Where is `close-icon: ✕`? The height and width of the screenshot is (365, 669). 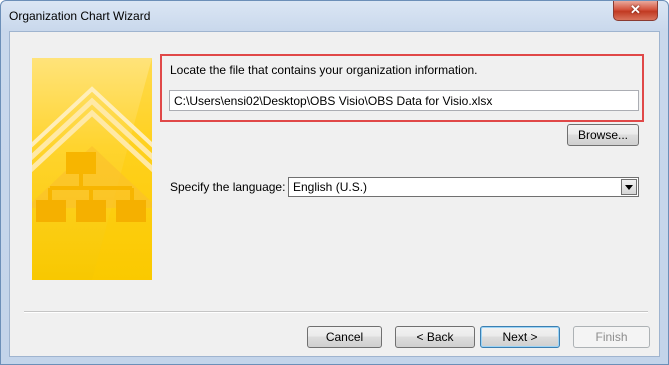
close-icon: ✕ is located at coordinates (635, 9).